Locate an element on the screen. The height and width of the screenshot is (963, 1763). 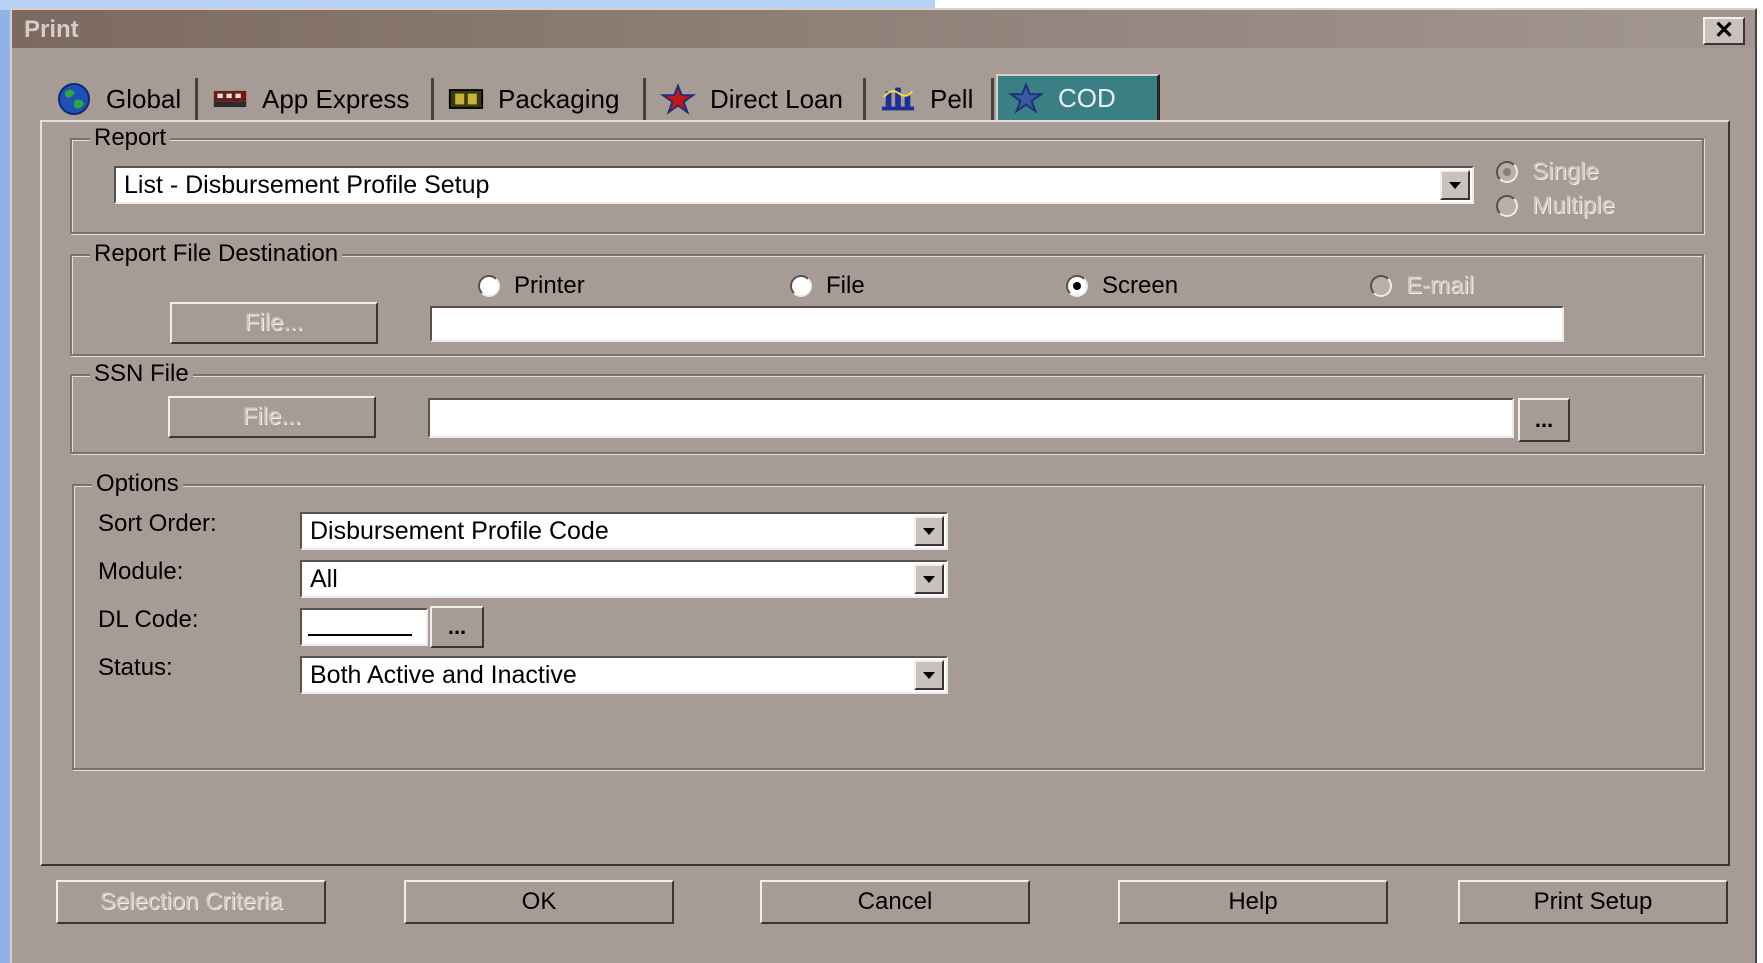
selection-criteria-button: Selection Criteria is located at coordinates (191, 902).